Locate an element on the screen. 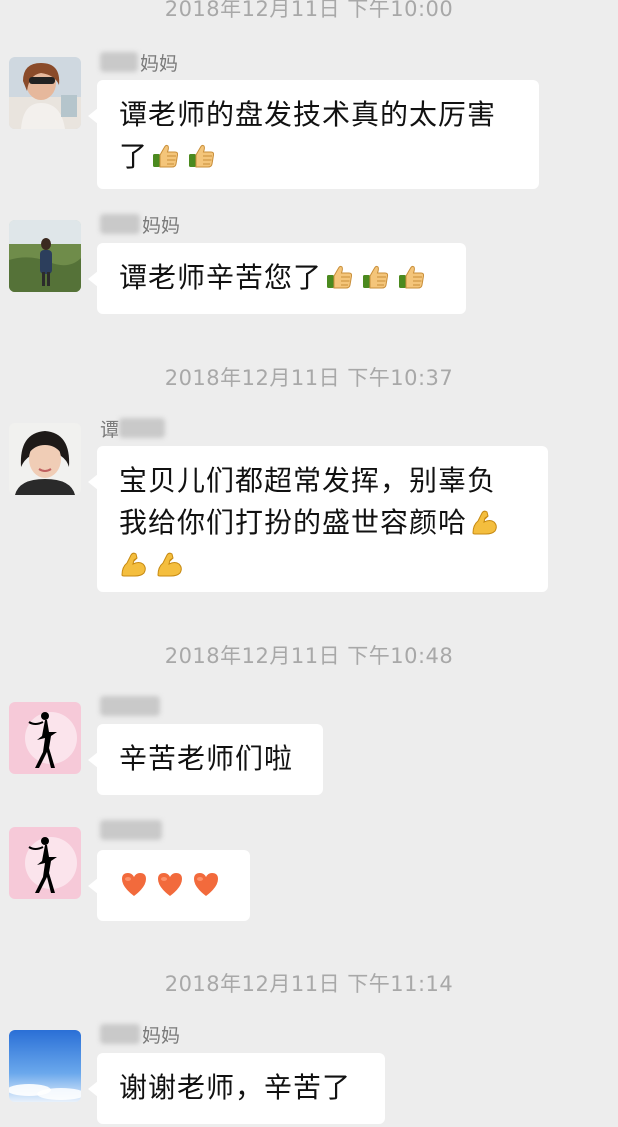 The width and height of the screenshot is (618, 1127). message-text: 谢谢老师，辛苦了 is located at coordinates (235, 1087).